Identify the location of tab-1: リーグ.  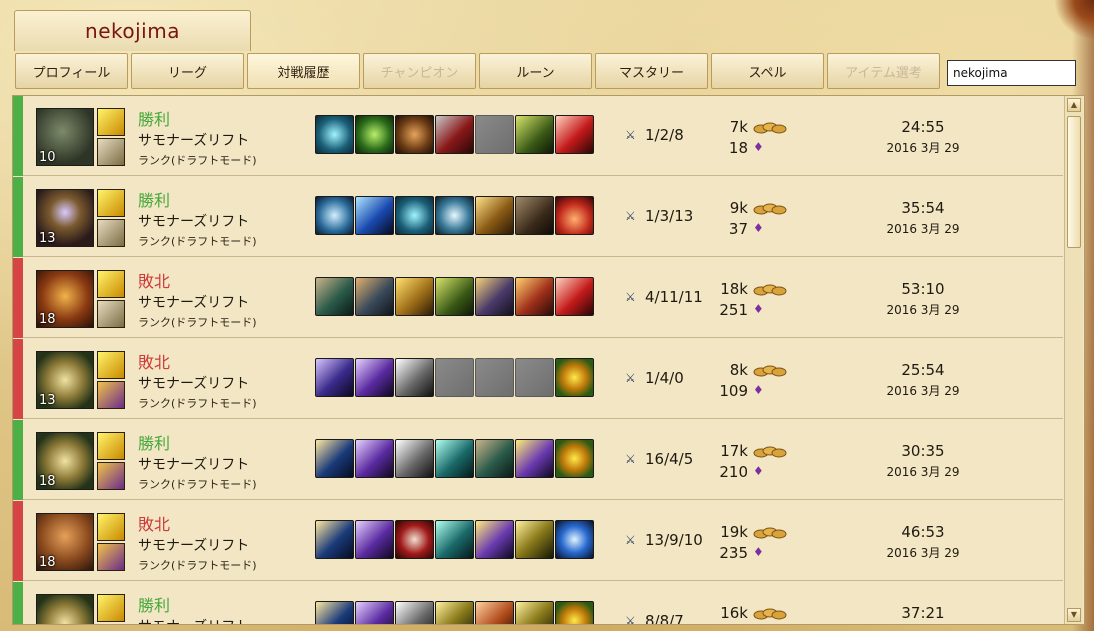
(187, 71).